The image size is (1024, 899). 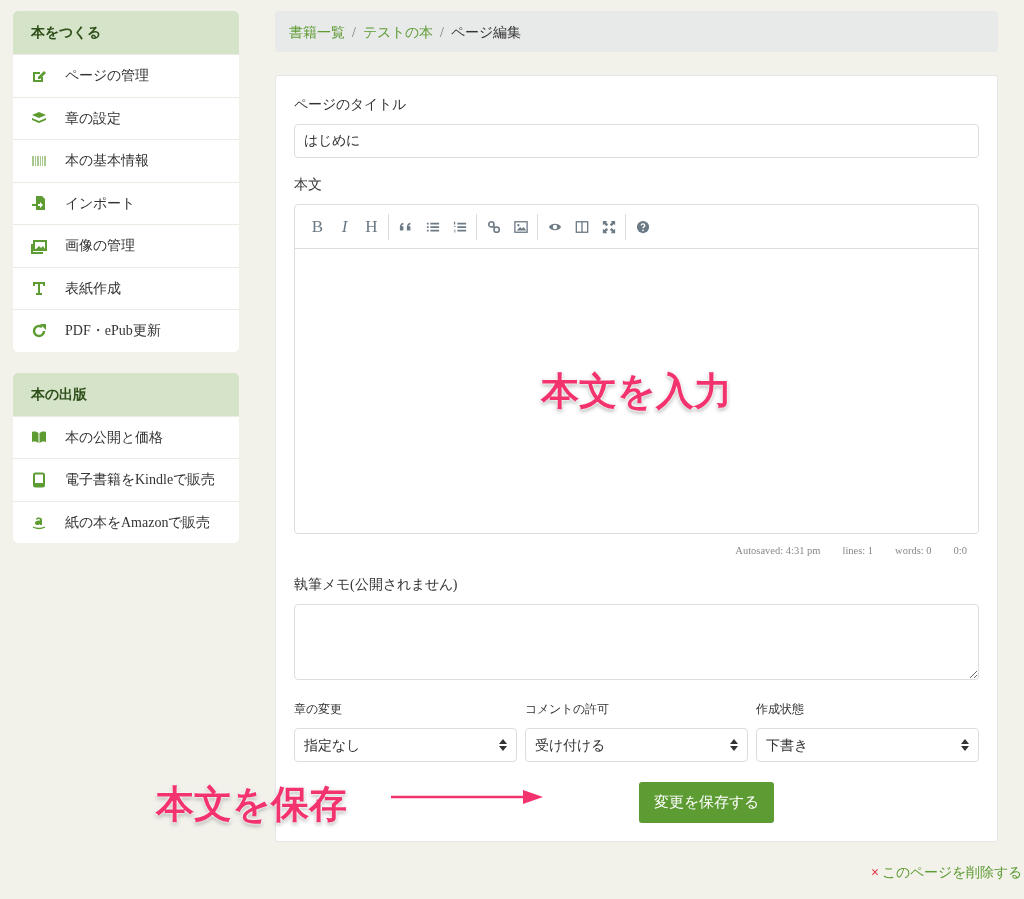 What do you see at coordinates (39, 479) in the screenshot?
I see `tablet-icon` at bounding box center [39, 479].